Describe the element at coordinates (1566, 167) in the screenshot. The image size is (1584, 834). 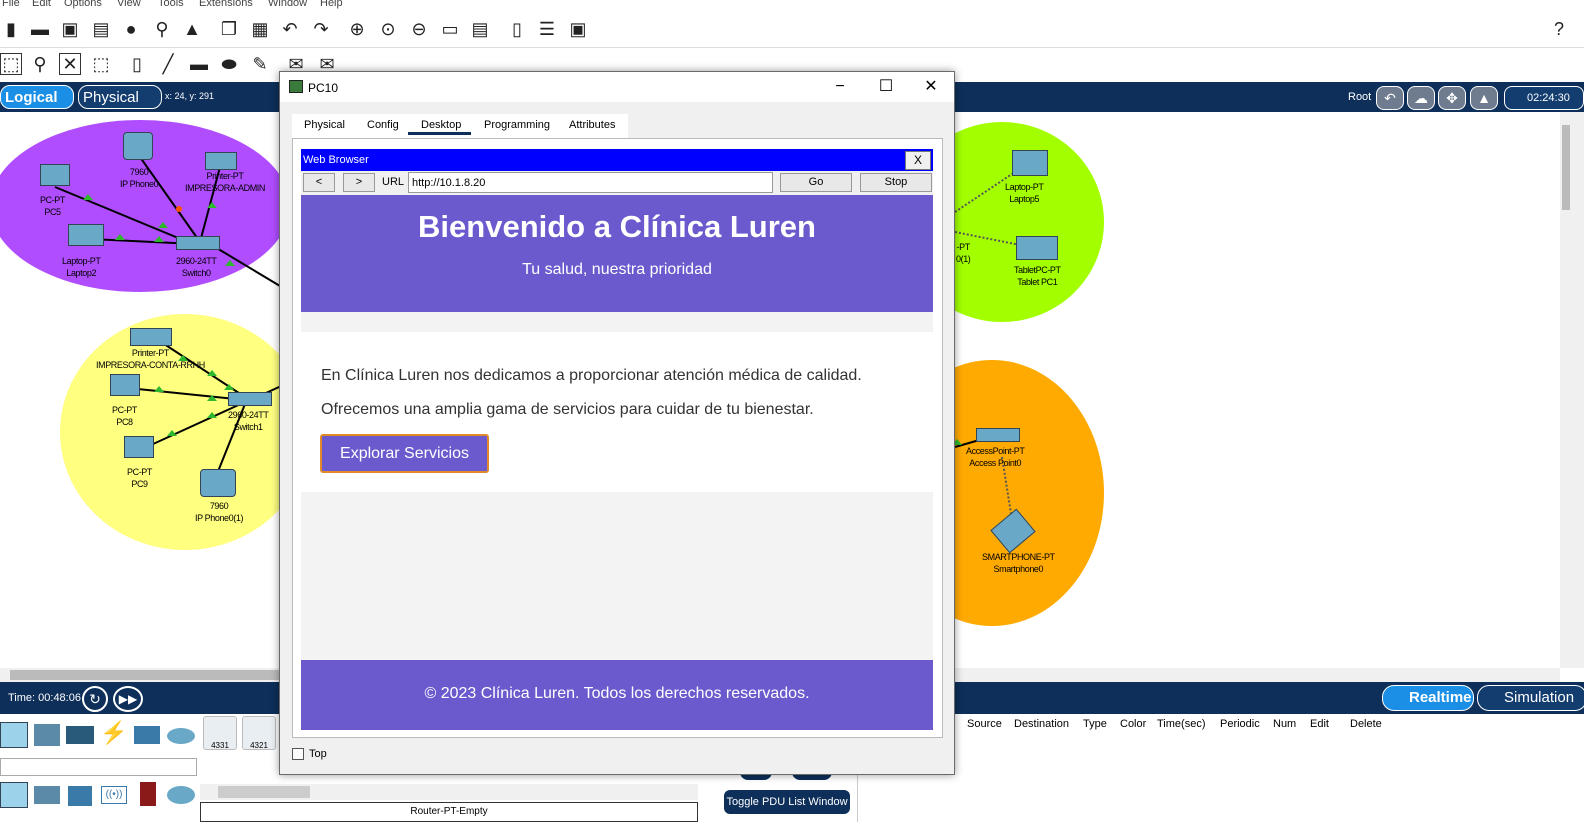
I see `vertical-scroll-thumb` at that location.